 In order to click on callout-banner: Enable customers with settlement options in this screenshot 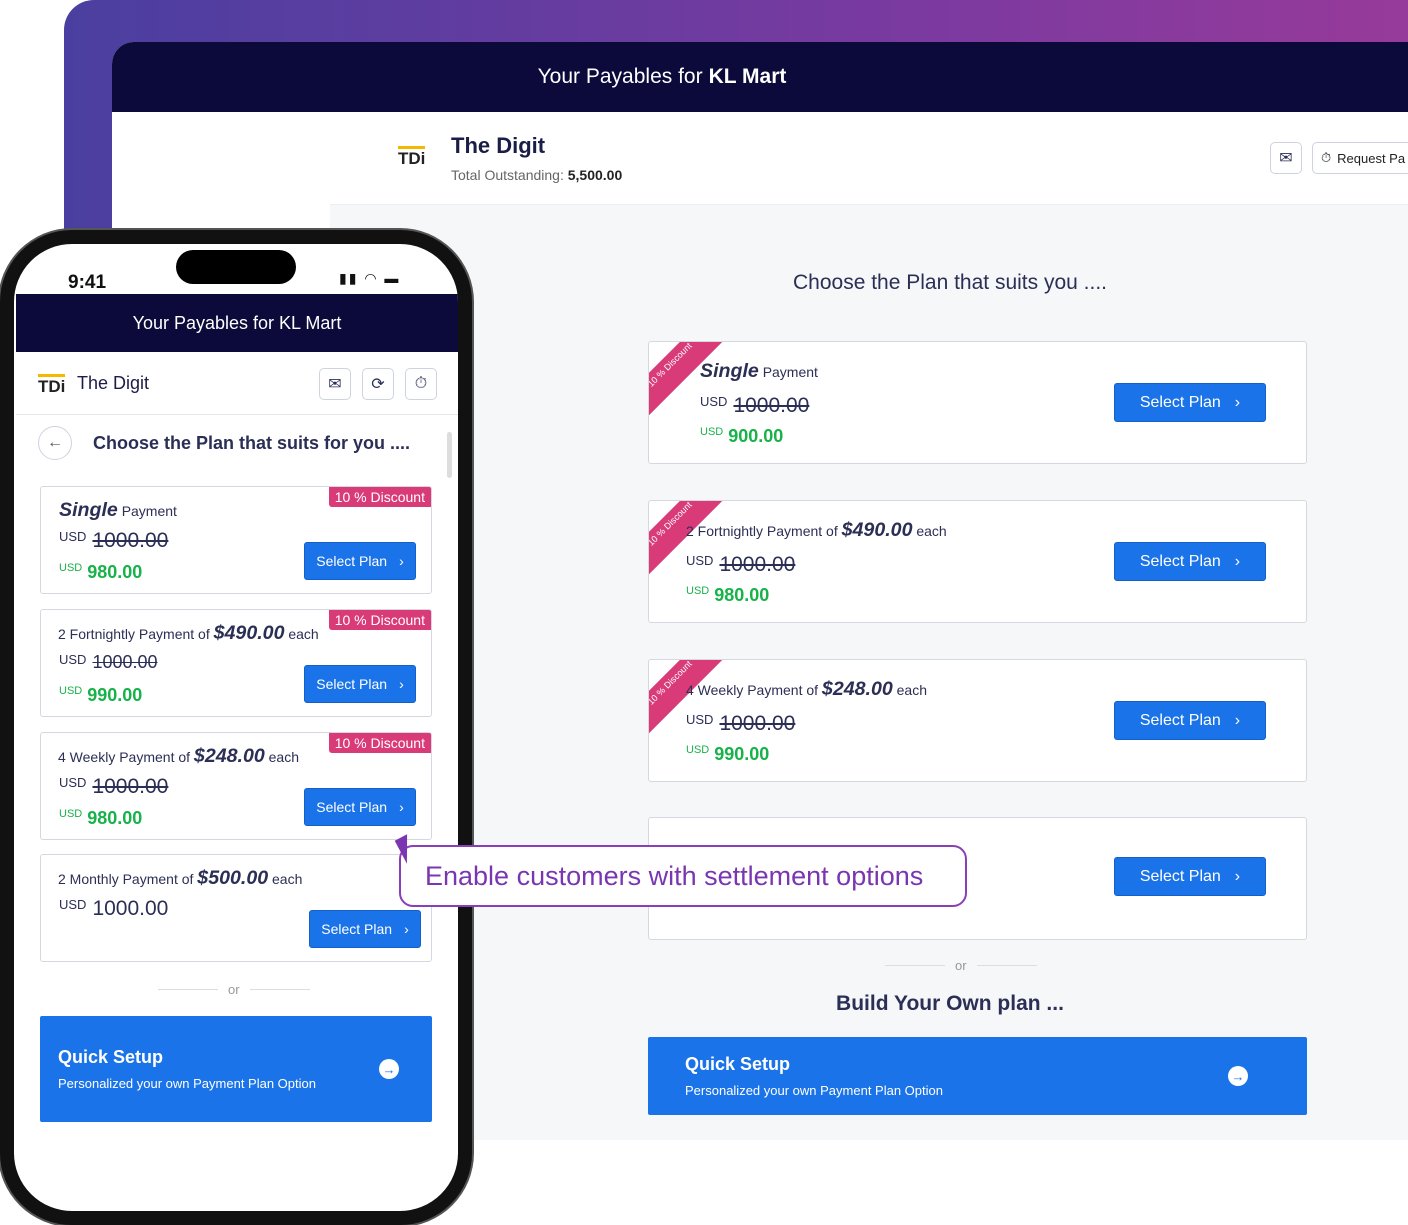, I will do `click(683, 876)`.